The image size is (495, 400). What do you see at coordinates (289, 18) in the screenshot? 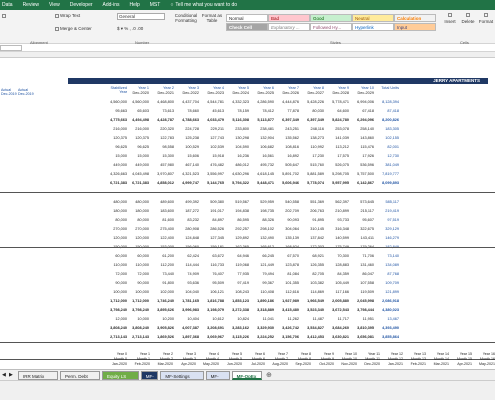
I see `style-bad: Bad` at bounding box center [289, 18].